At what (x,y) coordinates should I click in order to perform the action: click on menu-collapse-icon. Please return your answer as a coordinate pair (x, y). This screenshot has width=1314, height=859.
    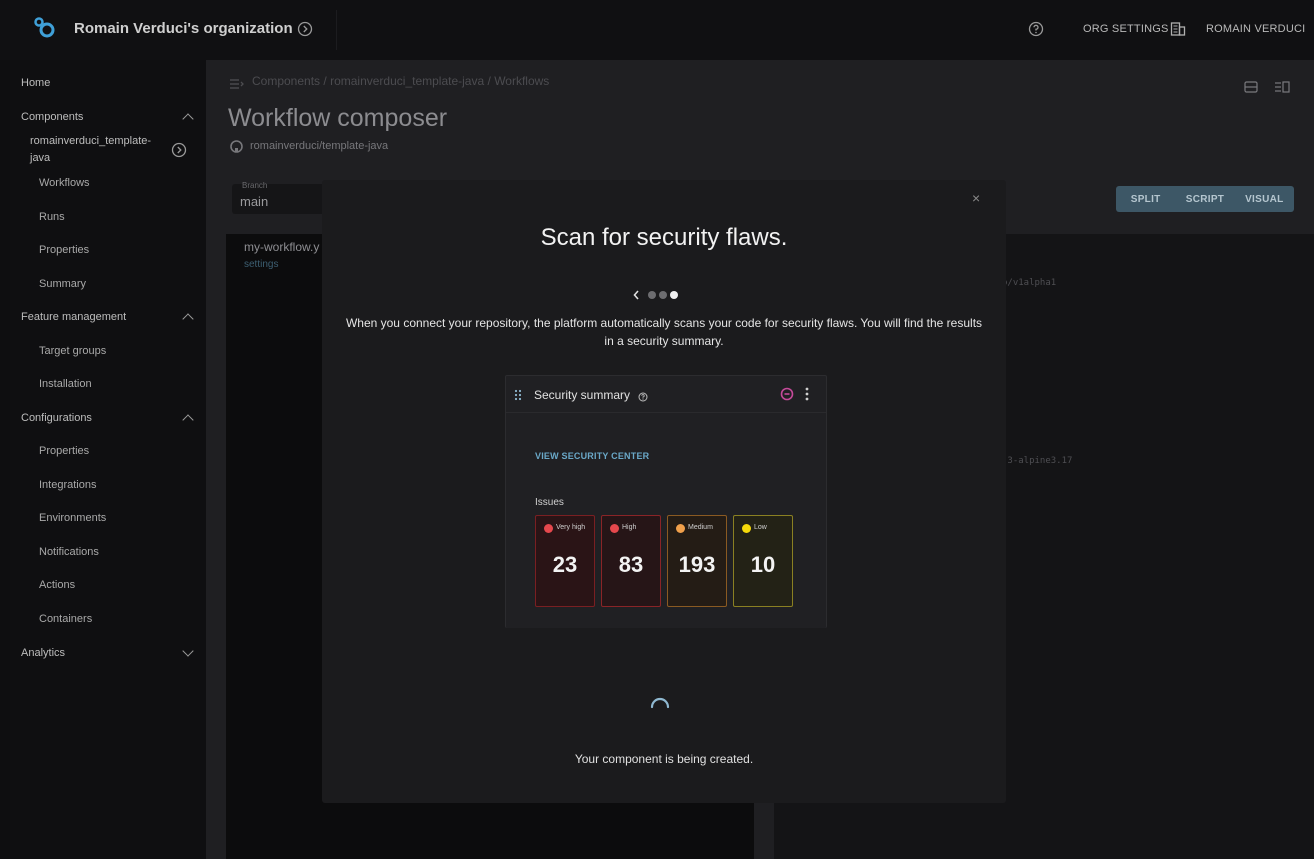
    Looking at the image, I should click on (237, 85).